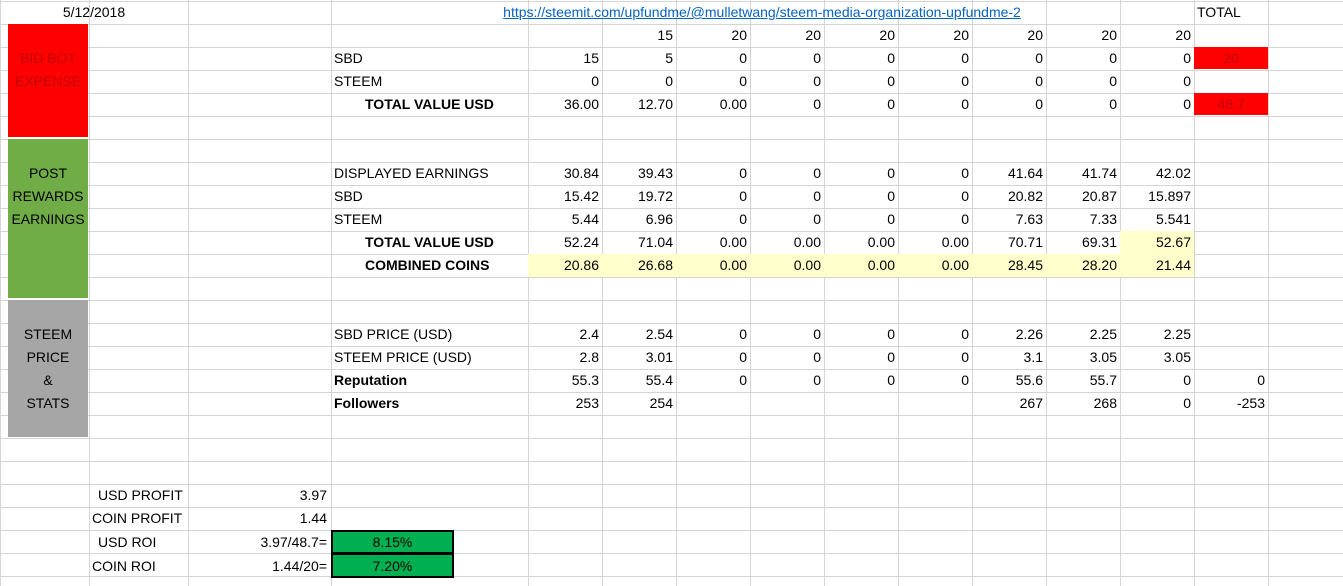 Image resolution: width=1343 pixels, height=586 pixels. I want to click on value-cell: 26.68, so click(639, 265).